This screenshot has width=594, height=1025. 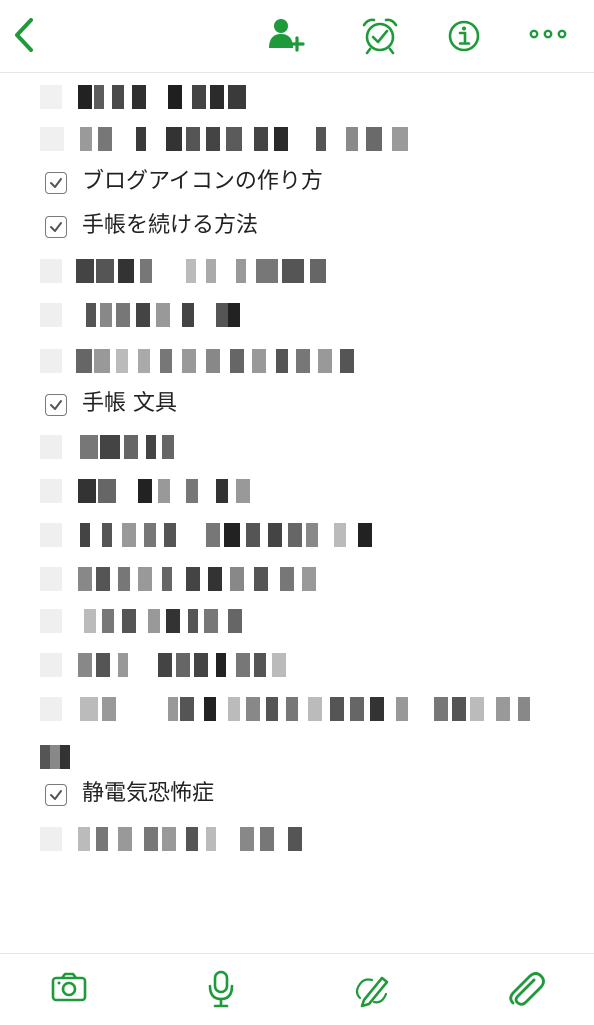 I want to click on add-person-icon, so click(x=287, y=36).